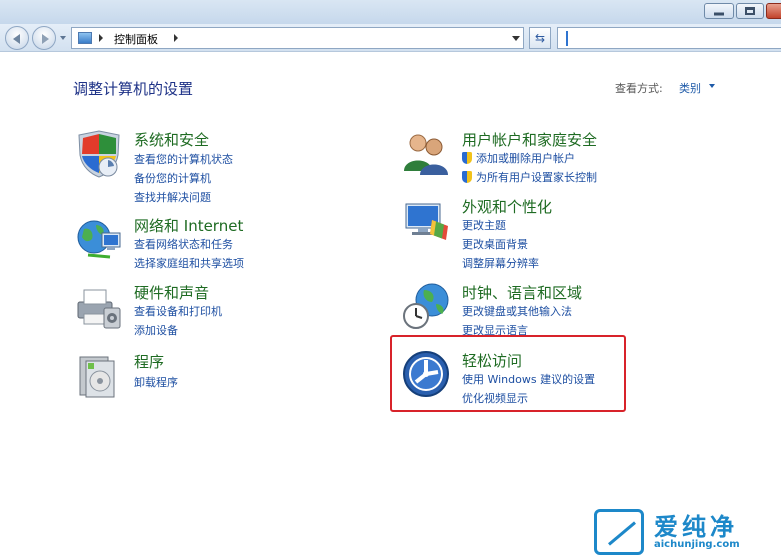 The height and width of the screenshot is (560, 781). I want to click on back-arrow-icon, so click(16, 39).